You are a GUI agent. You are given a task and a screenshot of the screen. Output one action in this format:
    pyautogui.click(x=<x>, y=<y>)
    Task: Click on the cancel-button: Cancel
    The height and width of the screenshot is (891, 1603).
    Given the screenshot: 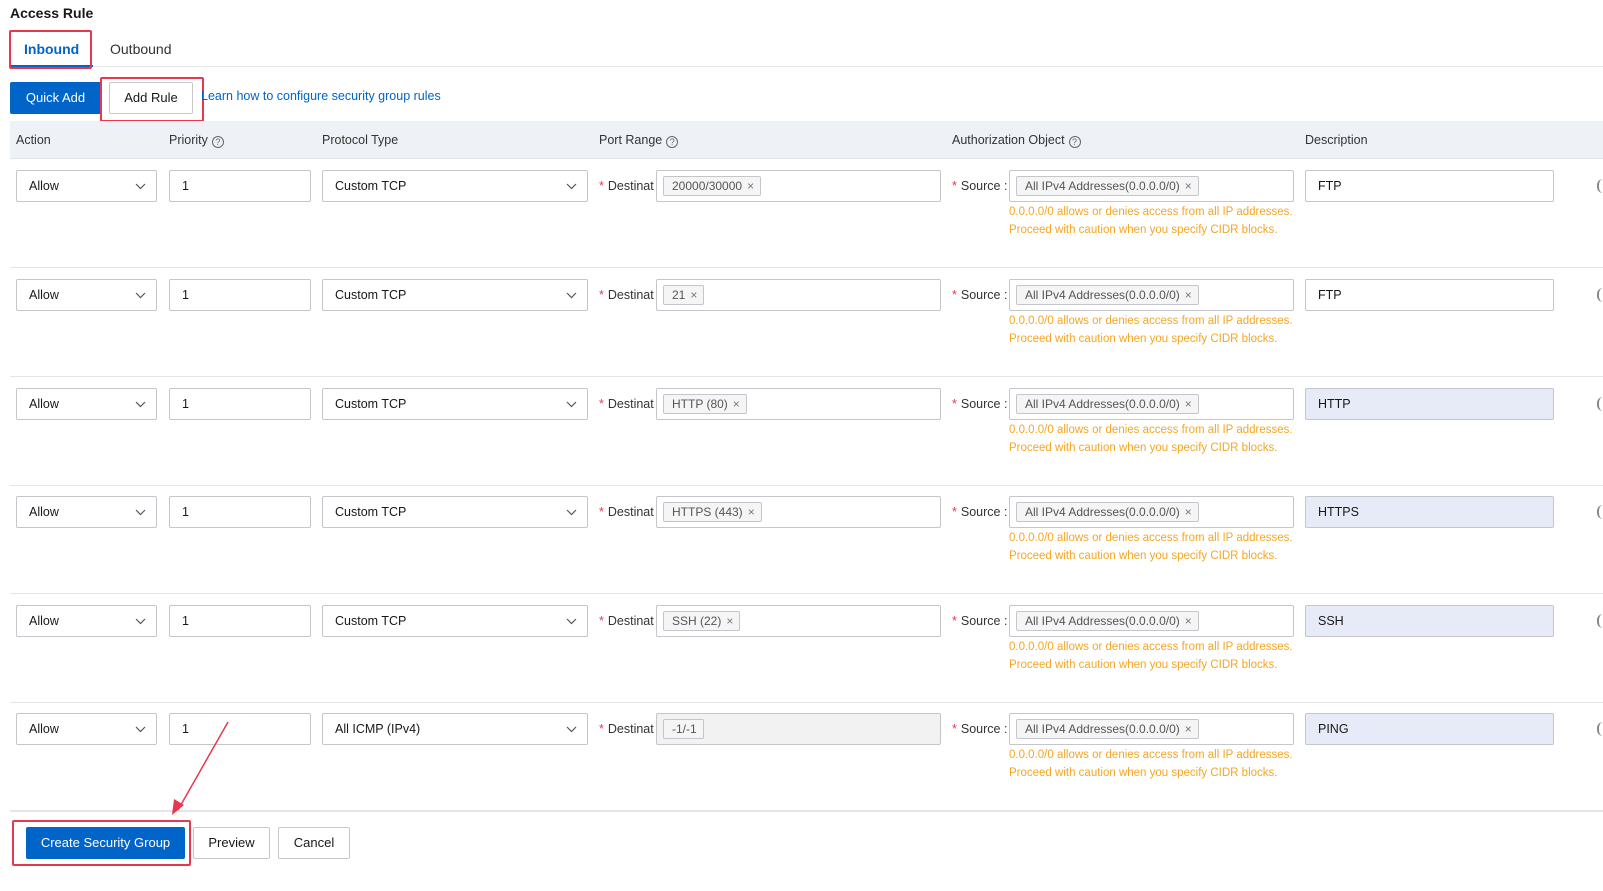 What is the action you would take?
    pyautogui.click(x=314, y=843)
    